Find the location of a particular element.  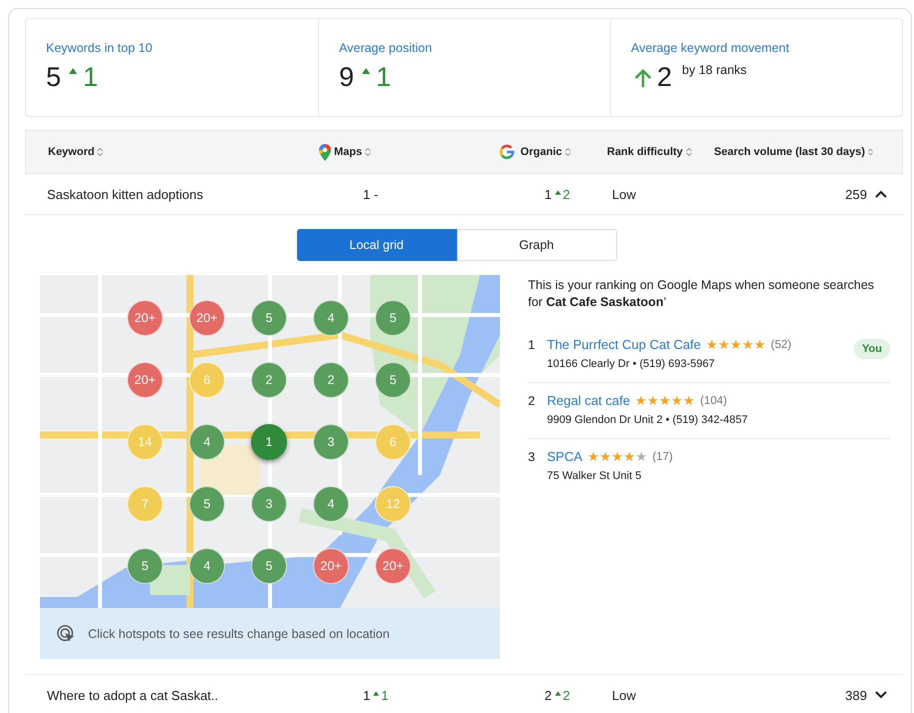

rank-number: 1 is located at coordinates (532, 344).